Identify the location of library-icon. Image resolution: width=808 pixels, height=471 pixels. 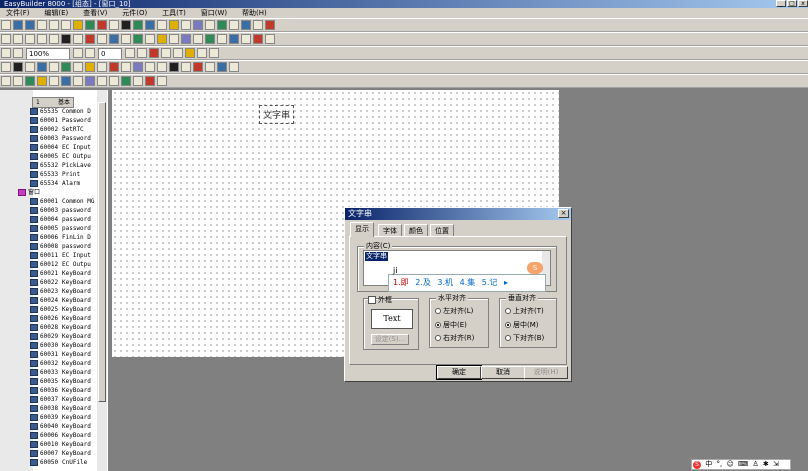
(126, 81).